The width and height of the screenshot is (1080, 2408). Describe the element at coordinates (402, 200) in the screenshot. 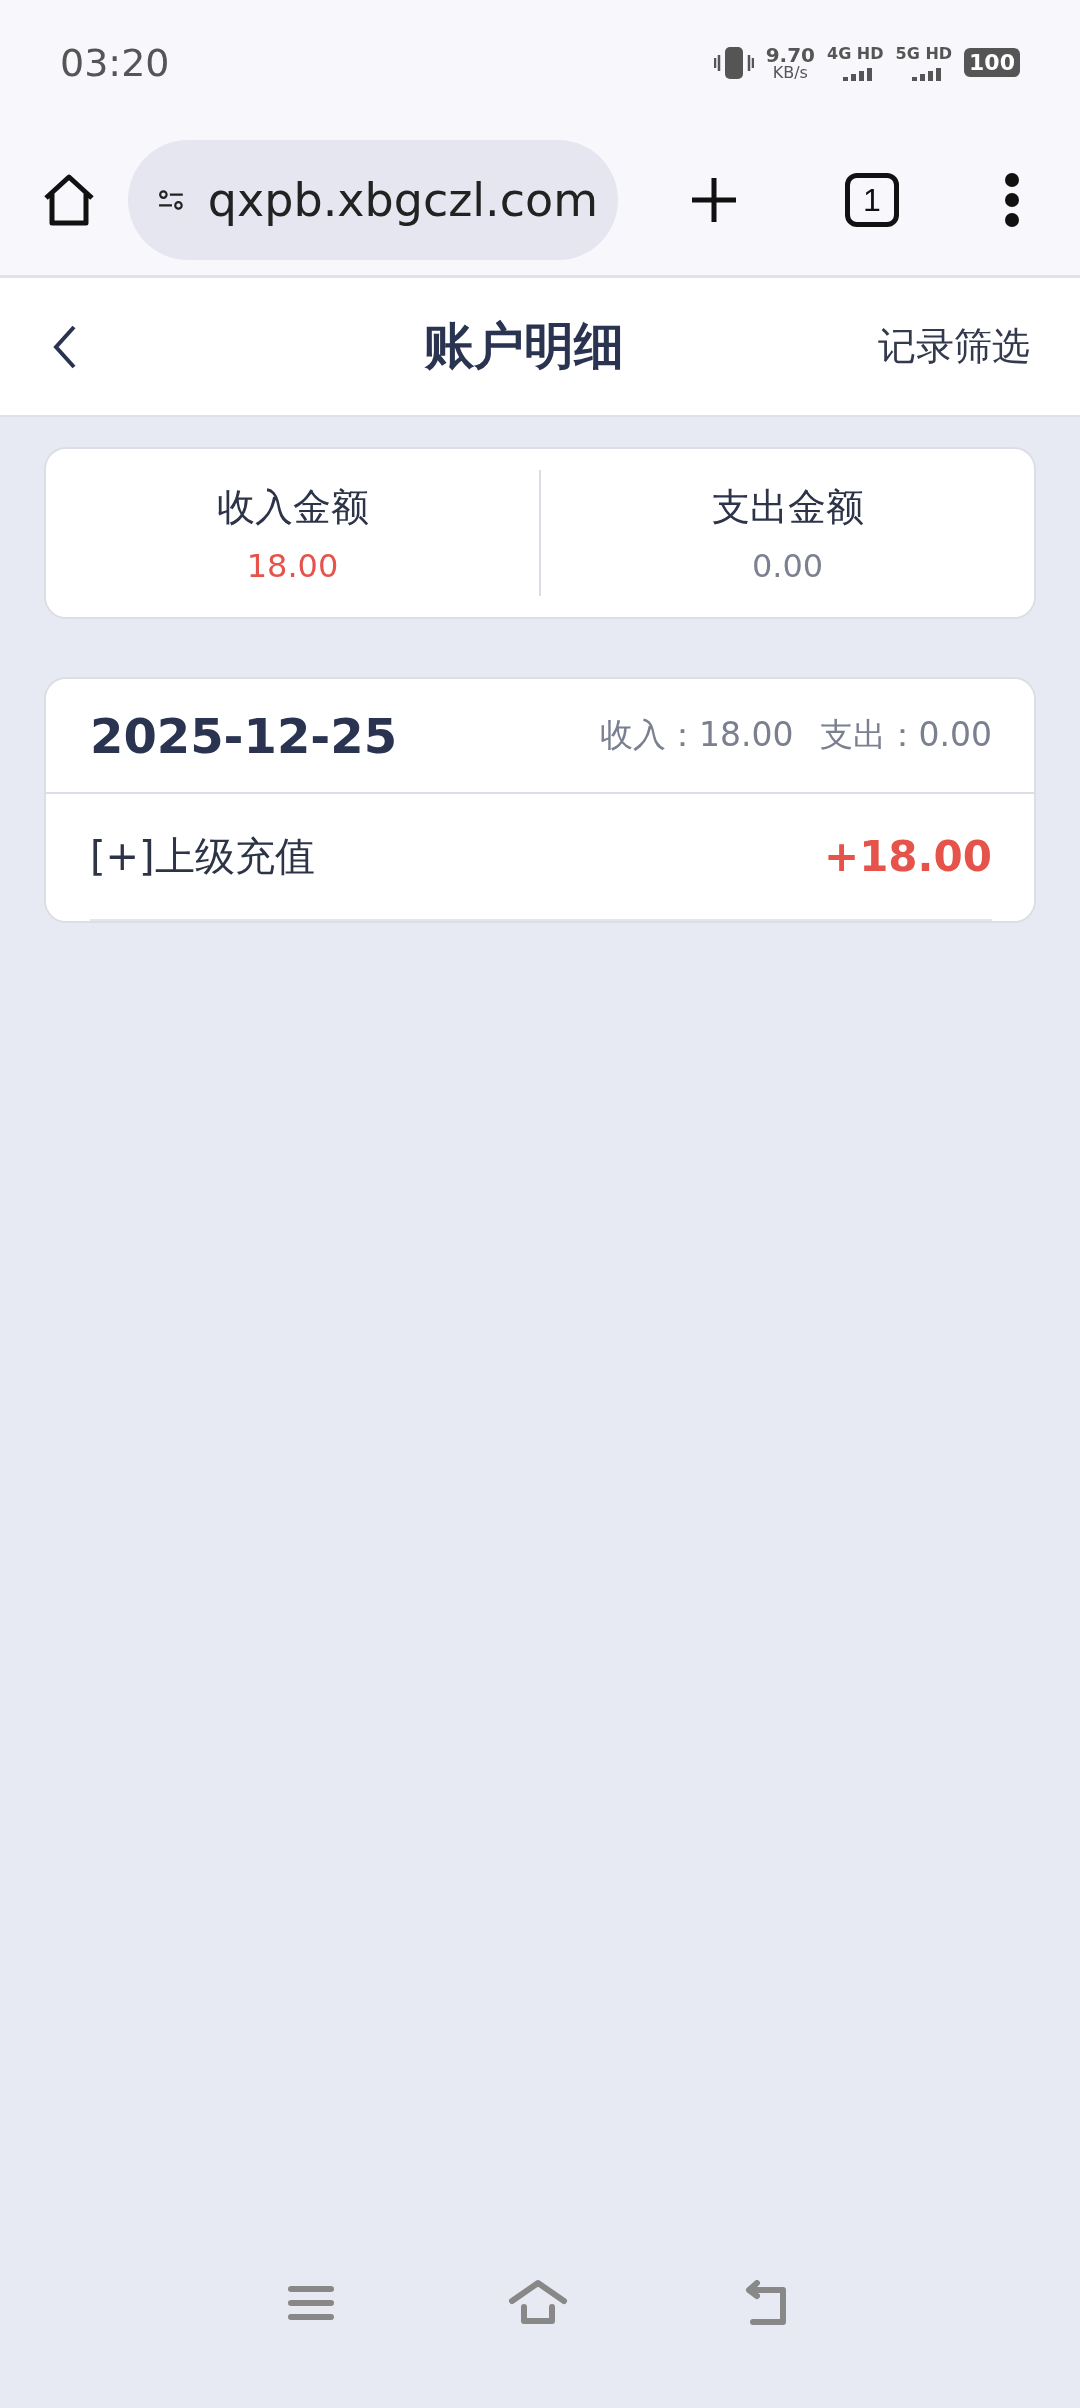

I see `url-text: qxpb.xbgczl.com` at that location.